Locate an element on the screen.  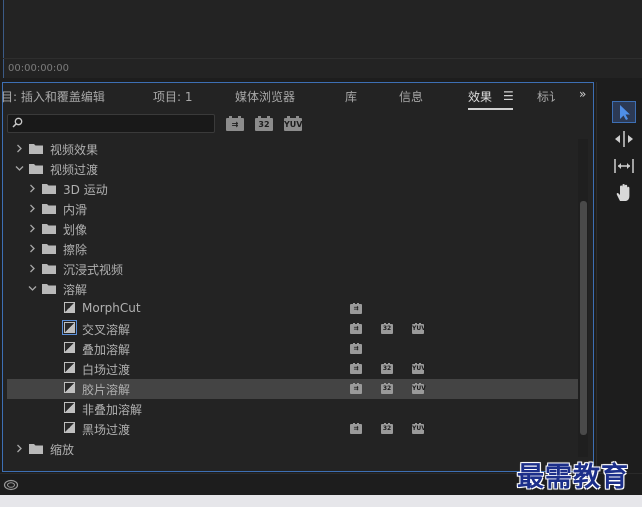
taskbar-strip is located at coordinates (321, 501).